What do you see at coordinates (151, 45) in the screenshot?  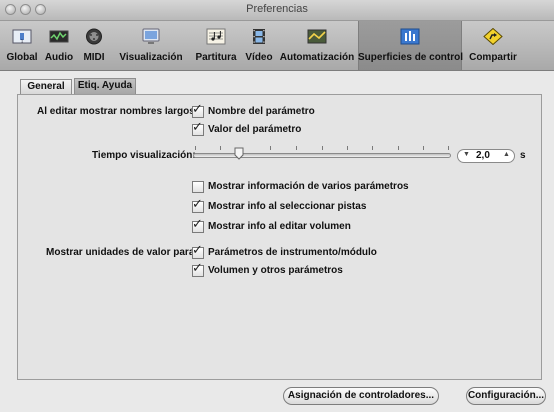 I see `toolbar-display: Visualización` at bounding box center [151, 45].